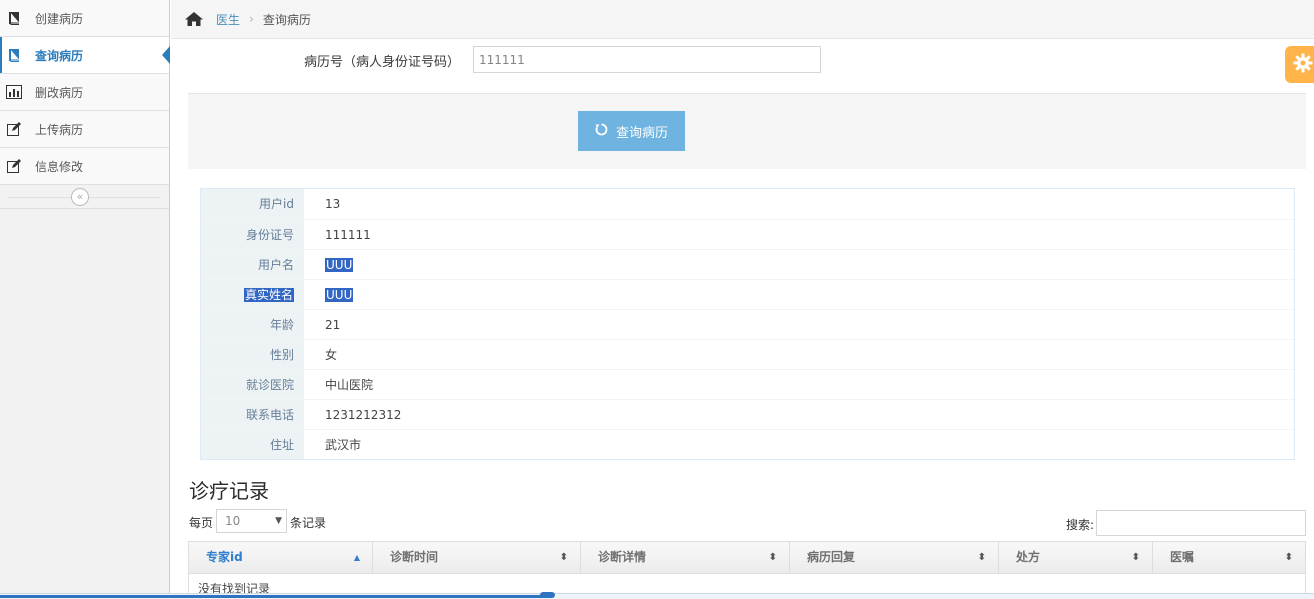  Describe the element at coordinates (252, 204) in the screenshot. I see `profile-name: 用户id` at that location.